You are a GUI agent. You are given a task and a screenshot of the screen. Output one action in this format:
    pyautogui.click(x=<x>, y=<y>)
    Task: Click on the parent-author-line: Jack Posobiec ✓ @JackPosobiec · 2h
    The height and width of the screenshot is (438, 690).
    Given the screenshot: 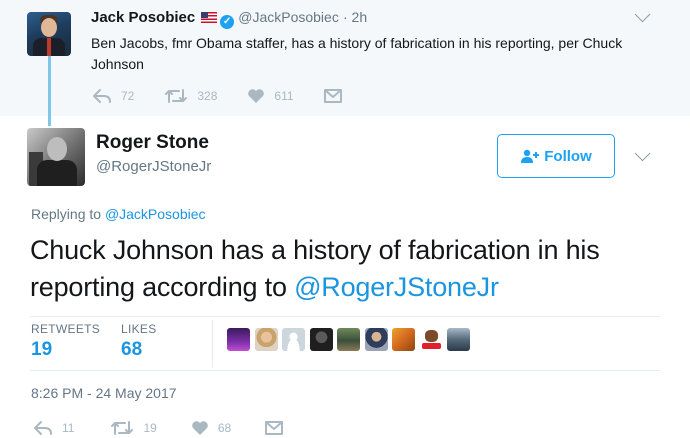 What is the action you would take?
    pyautogui.click(x=229, y=19)
    